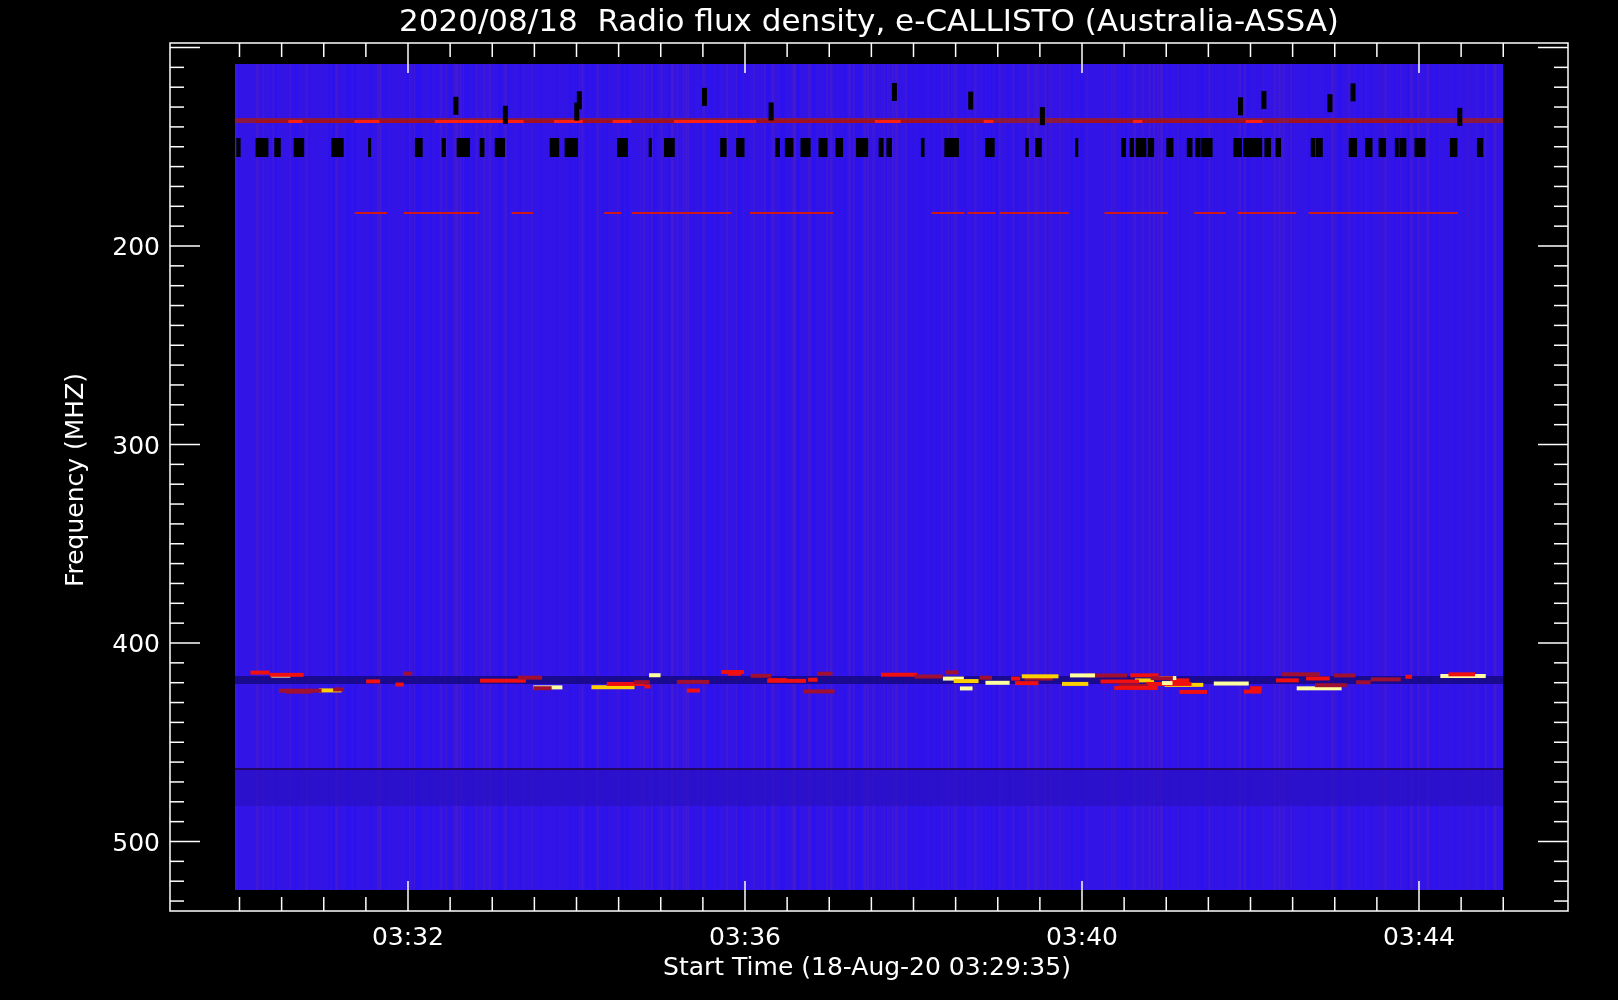 This screenshot has width=1618, height=1000. Describe the element at coordinates (1419, 936) in the screenshot. I see `x-tick-label: 03:44` at that location.